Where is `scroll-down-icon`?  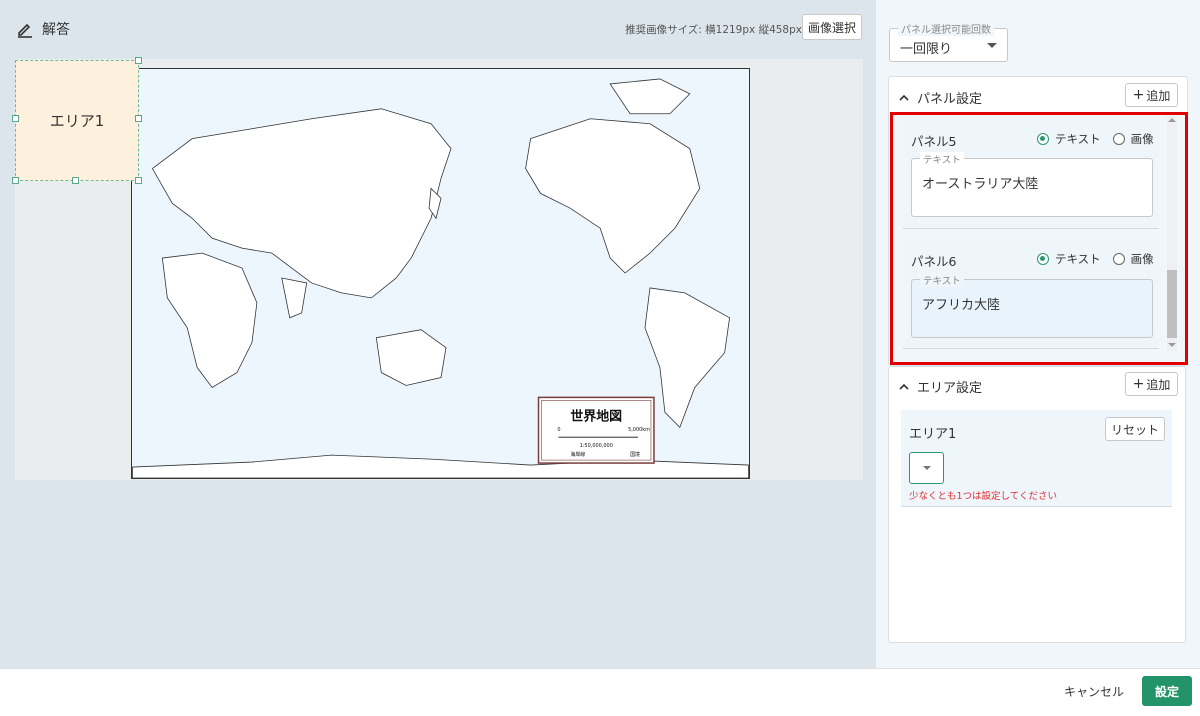 scroll-down-icon is located at coordinates (1172, 345).